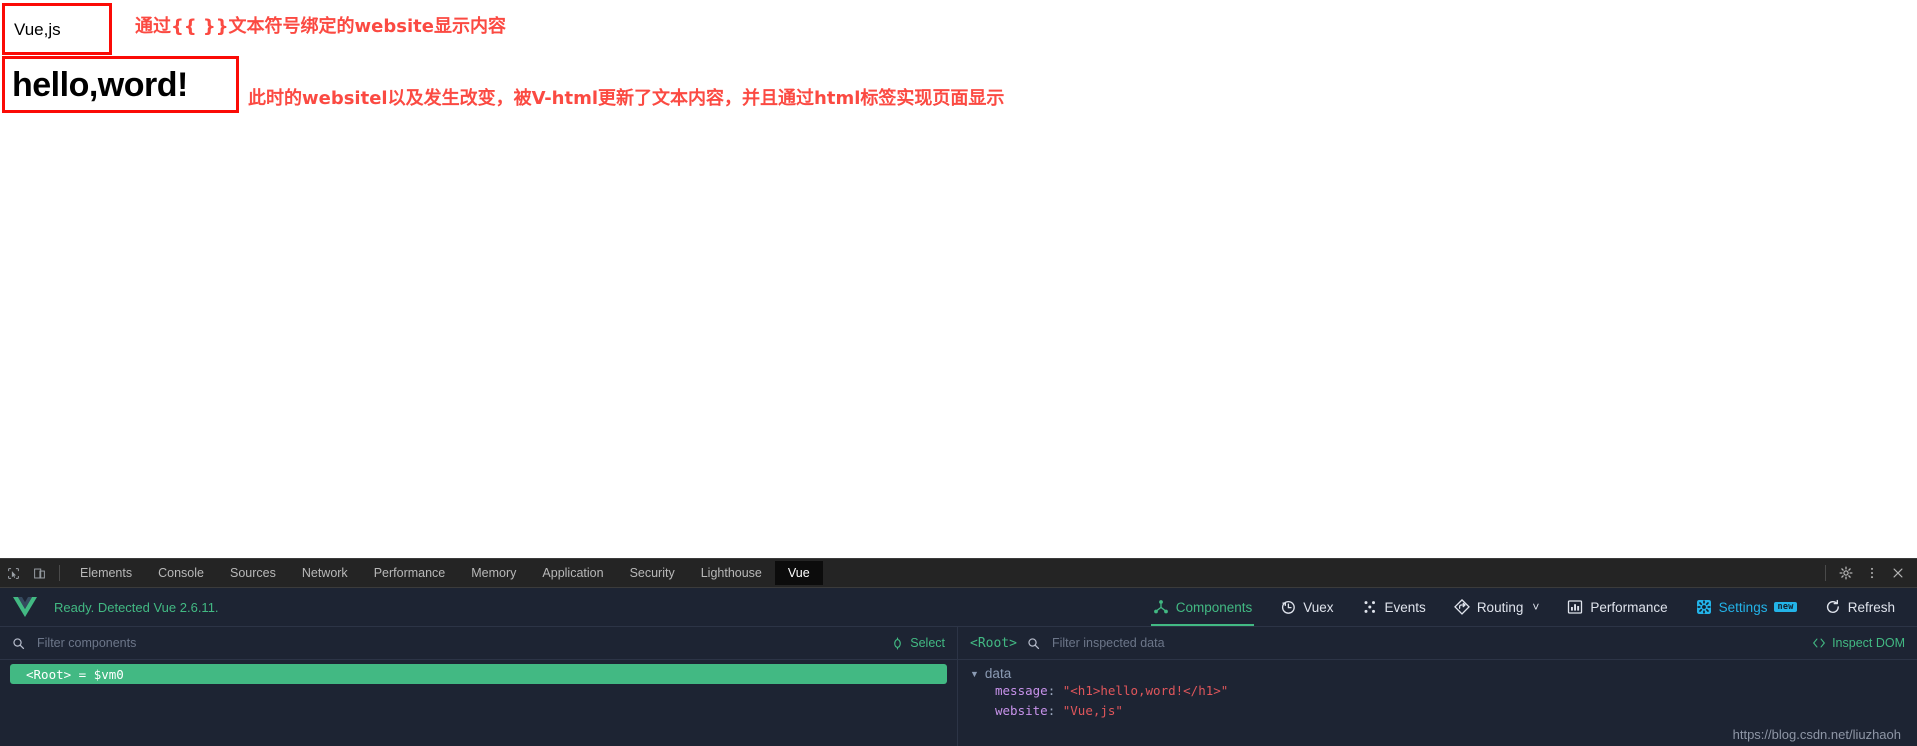 The height and width of the screenshot is (746, 1917). I want to click on vue-nav-events: Events, so click(1394, 607).